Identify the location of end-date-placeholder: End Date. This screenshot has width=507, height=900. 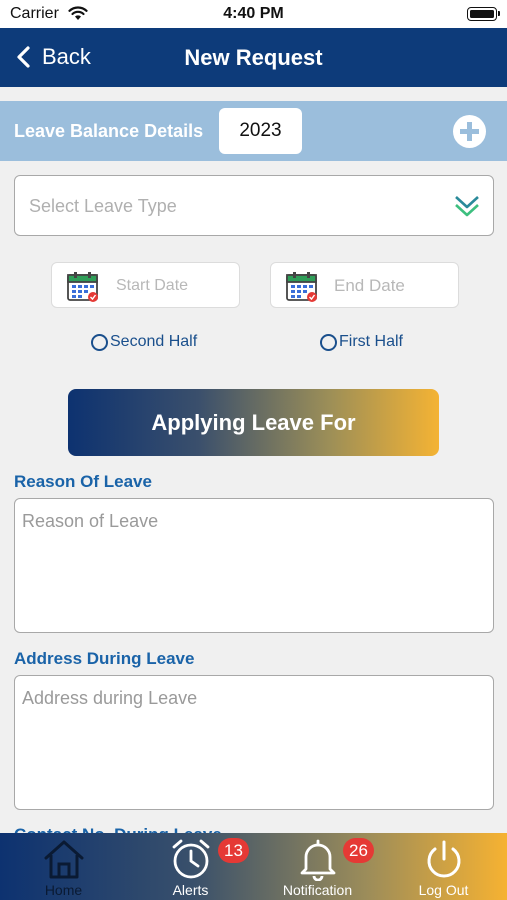
(369, 285).